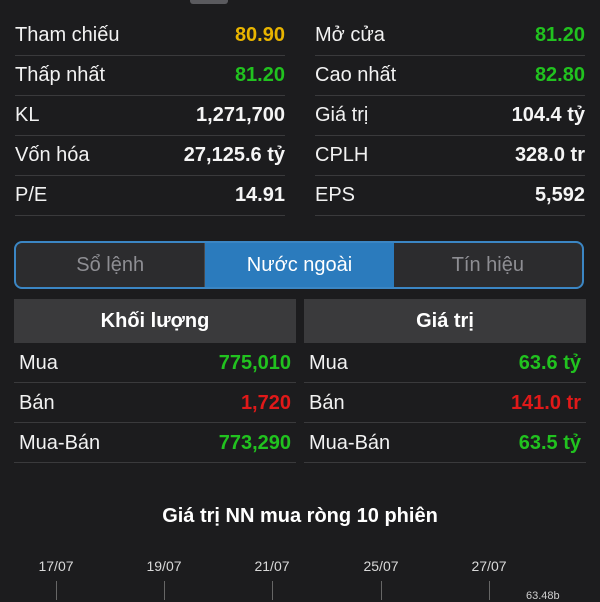  I want to click on stat-label: Thấp nhất, so click(60, 75).